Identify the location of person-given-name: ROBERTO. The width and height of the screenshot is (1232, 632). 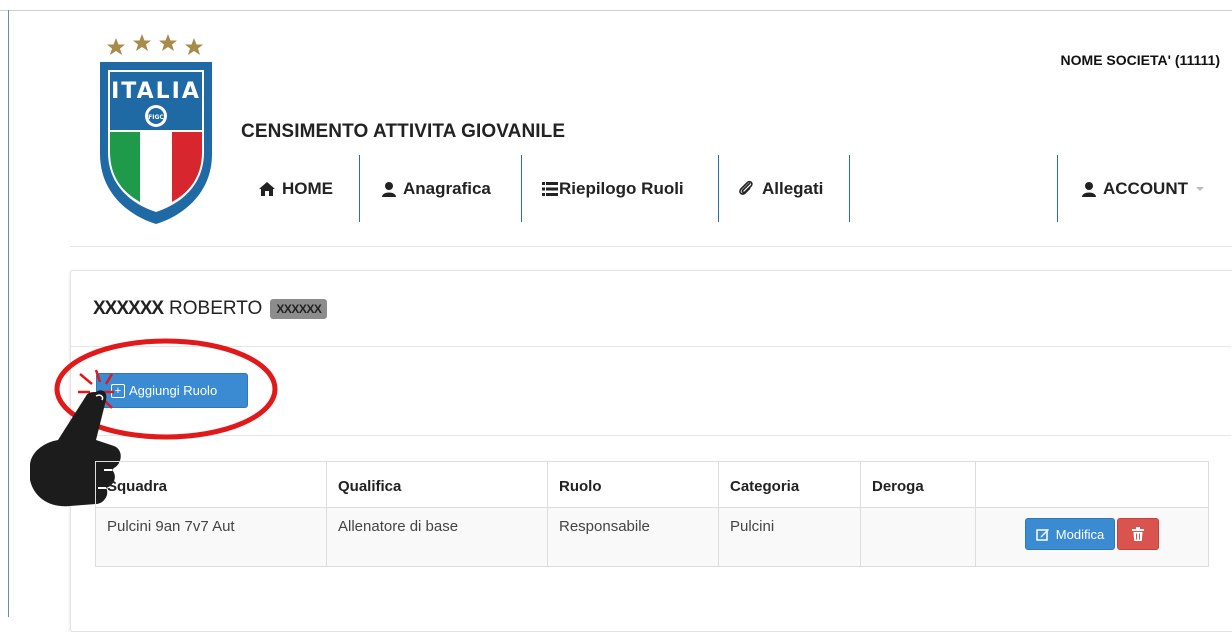
(216, 308).